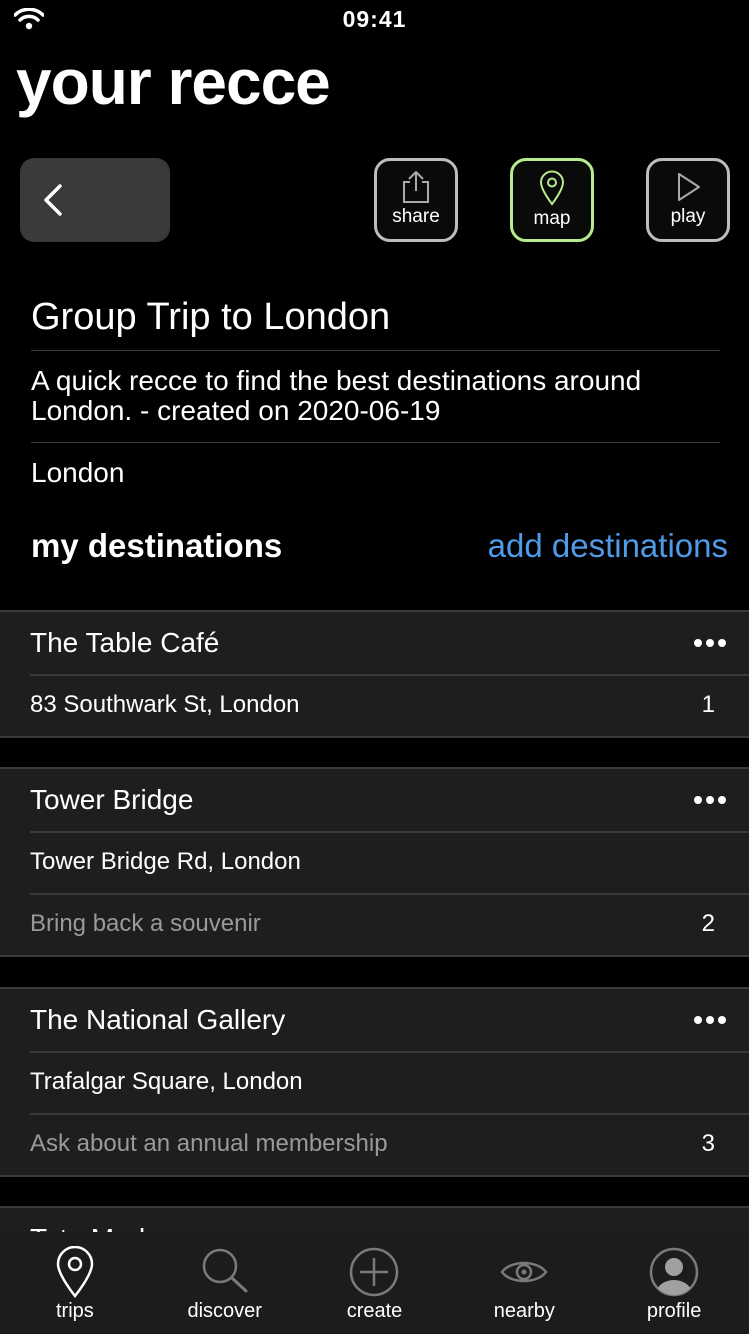 This screenshot has height=1334, width=749. Describe the element at coordinates (75, 1311) in the screenshot. I see `tab-label: trips` at that location.